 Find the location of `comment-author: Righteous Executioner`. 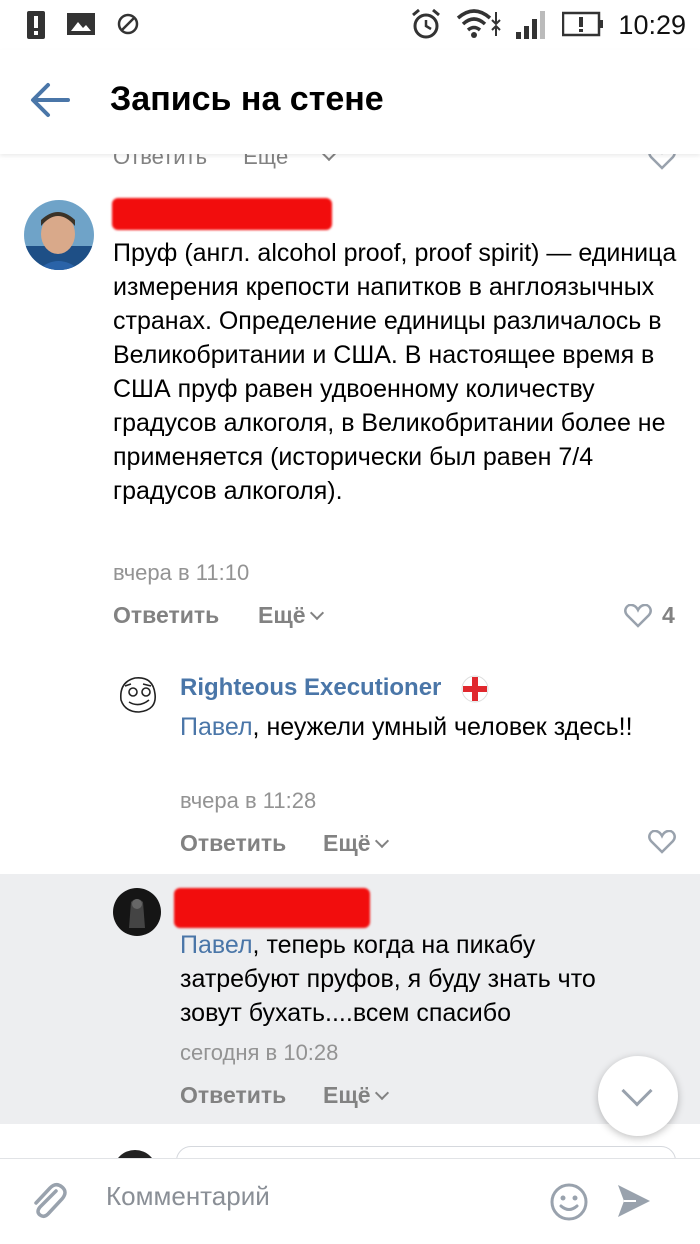

comment-author: Righteous Executioner is located at coordinates (310, 688).